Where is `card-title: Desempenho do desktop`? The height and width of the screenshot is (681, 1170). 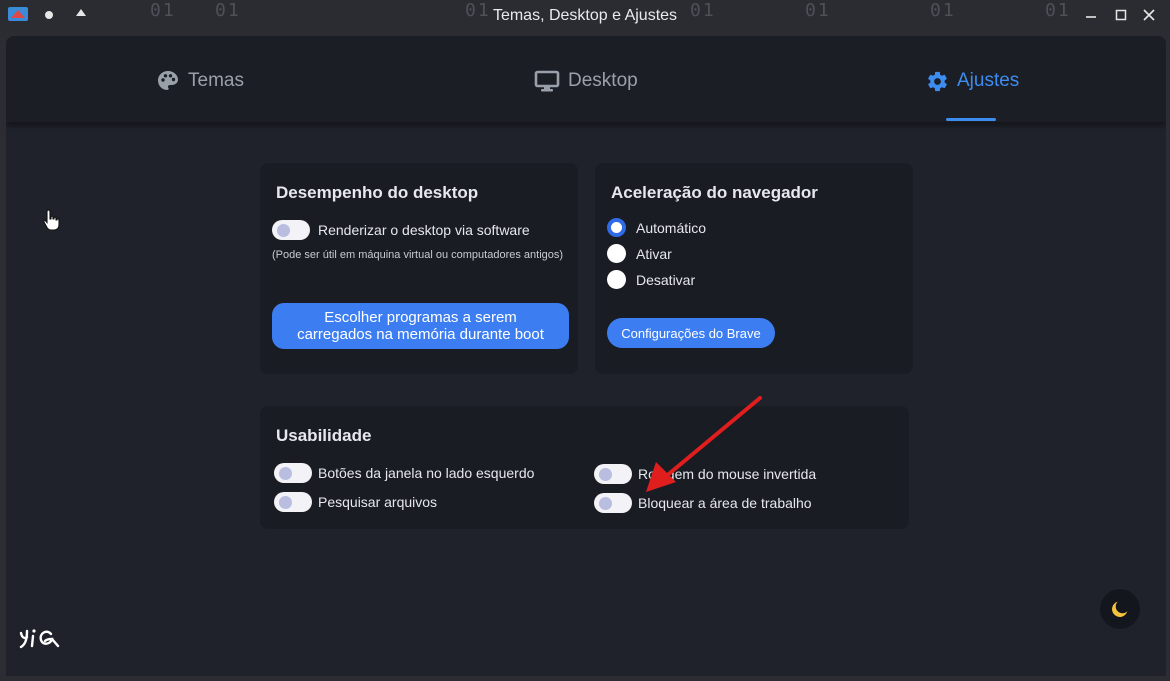
card-title: Desempenho do desktop is located at coordinates (377, 192).